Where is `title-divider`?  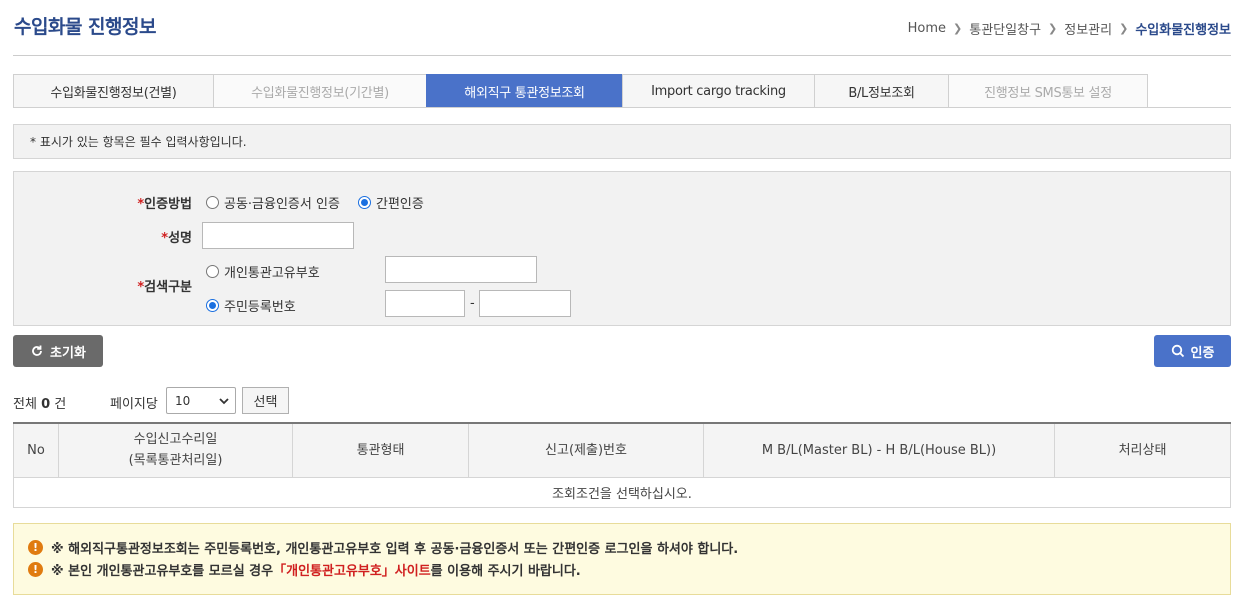 title-divider is located at coordinates (622, 55).